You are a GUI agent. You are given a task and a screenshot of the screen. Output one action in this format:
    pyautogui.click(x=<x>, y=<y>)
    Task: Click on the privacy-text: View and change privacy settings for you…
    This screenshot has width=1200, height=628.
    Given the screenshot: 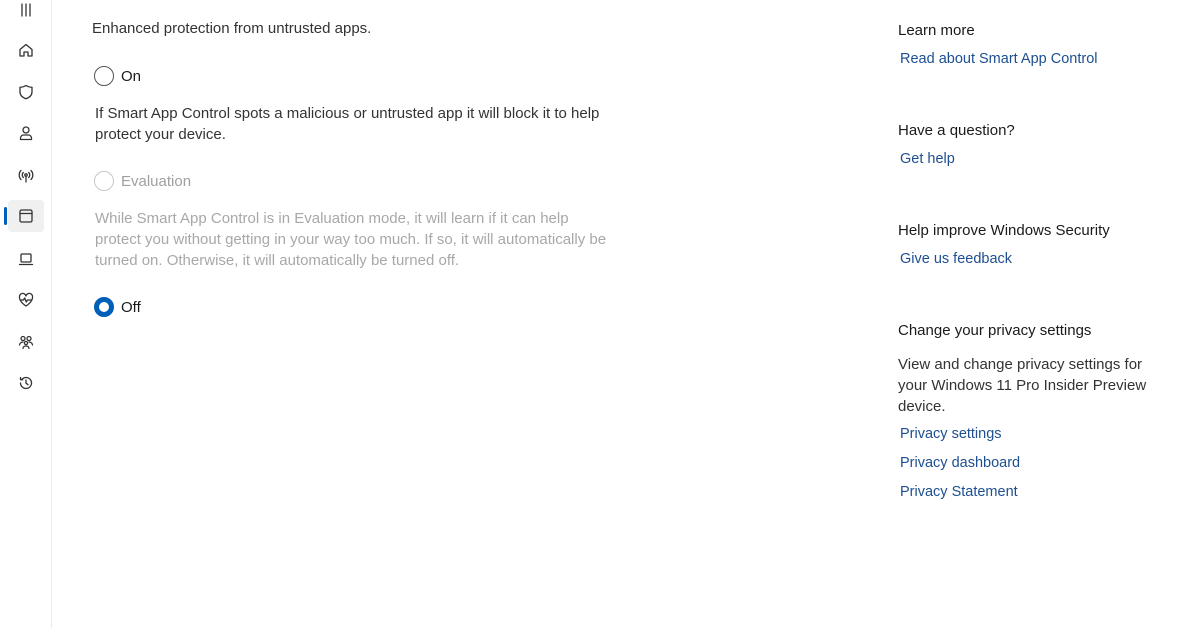 What is the action you would take?
    pyautogui.click(x=1022, y=385)
    